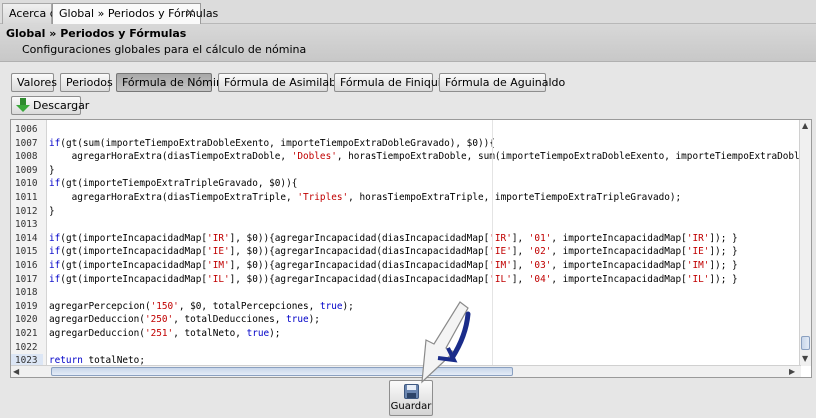 This screenshot has height=418, width=816. What do you see at coordinates (26, 129) in the screenshot?
I see `line-number: 1006` at bounding box center [26, 129].